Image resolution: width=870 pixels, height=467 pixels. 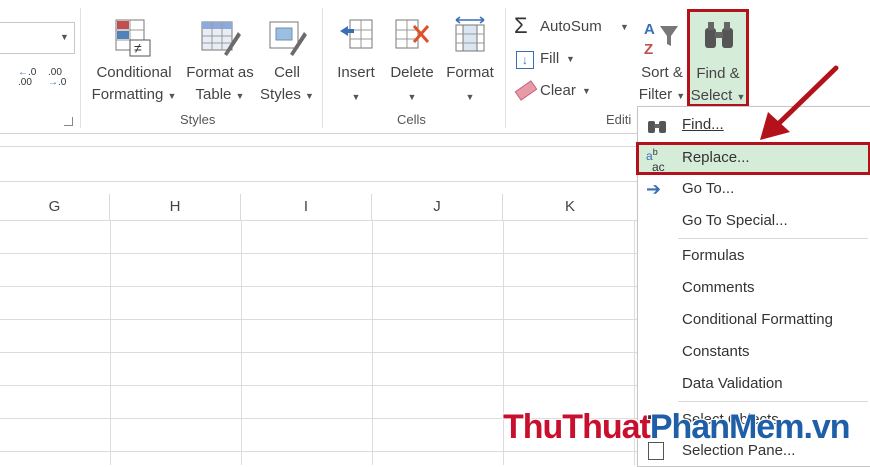 What do you see at coordinates (437, 207) in the screenshot?
I see `column-header-j: J` at bounding box center [437, 207].